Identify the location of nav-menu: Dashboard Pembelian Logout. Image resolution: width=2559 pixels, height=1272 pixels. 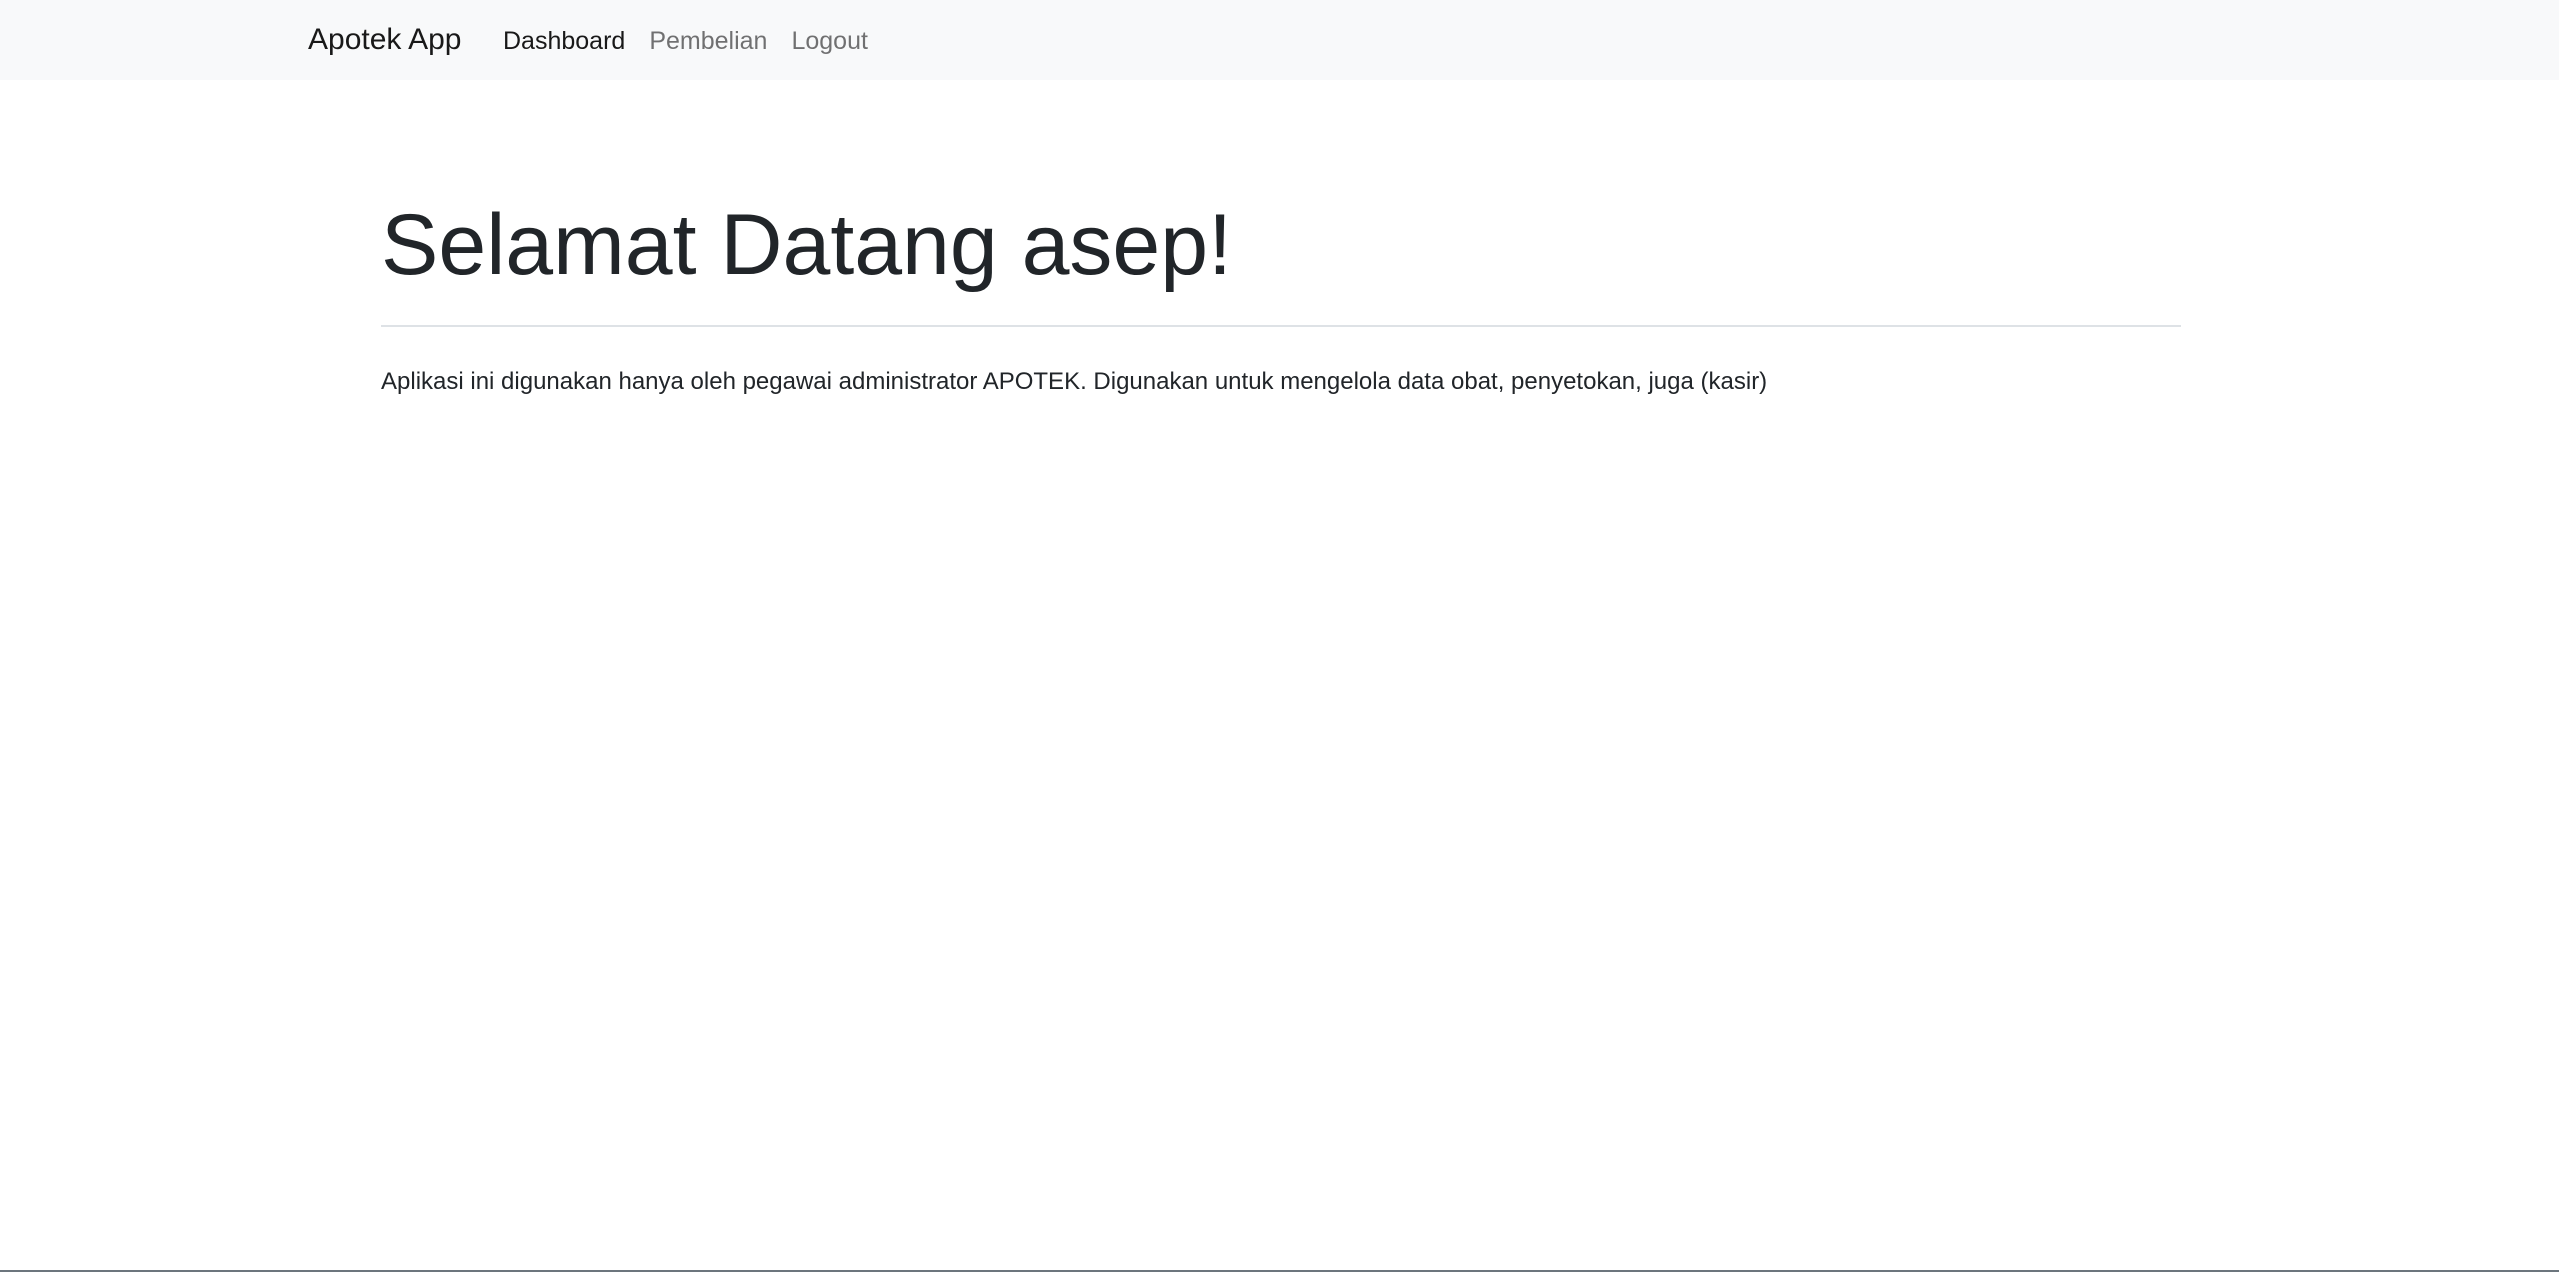
(685, 41).